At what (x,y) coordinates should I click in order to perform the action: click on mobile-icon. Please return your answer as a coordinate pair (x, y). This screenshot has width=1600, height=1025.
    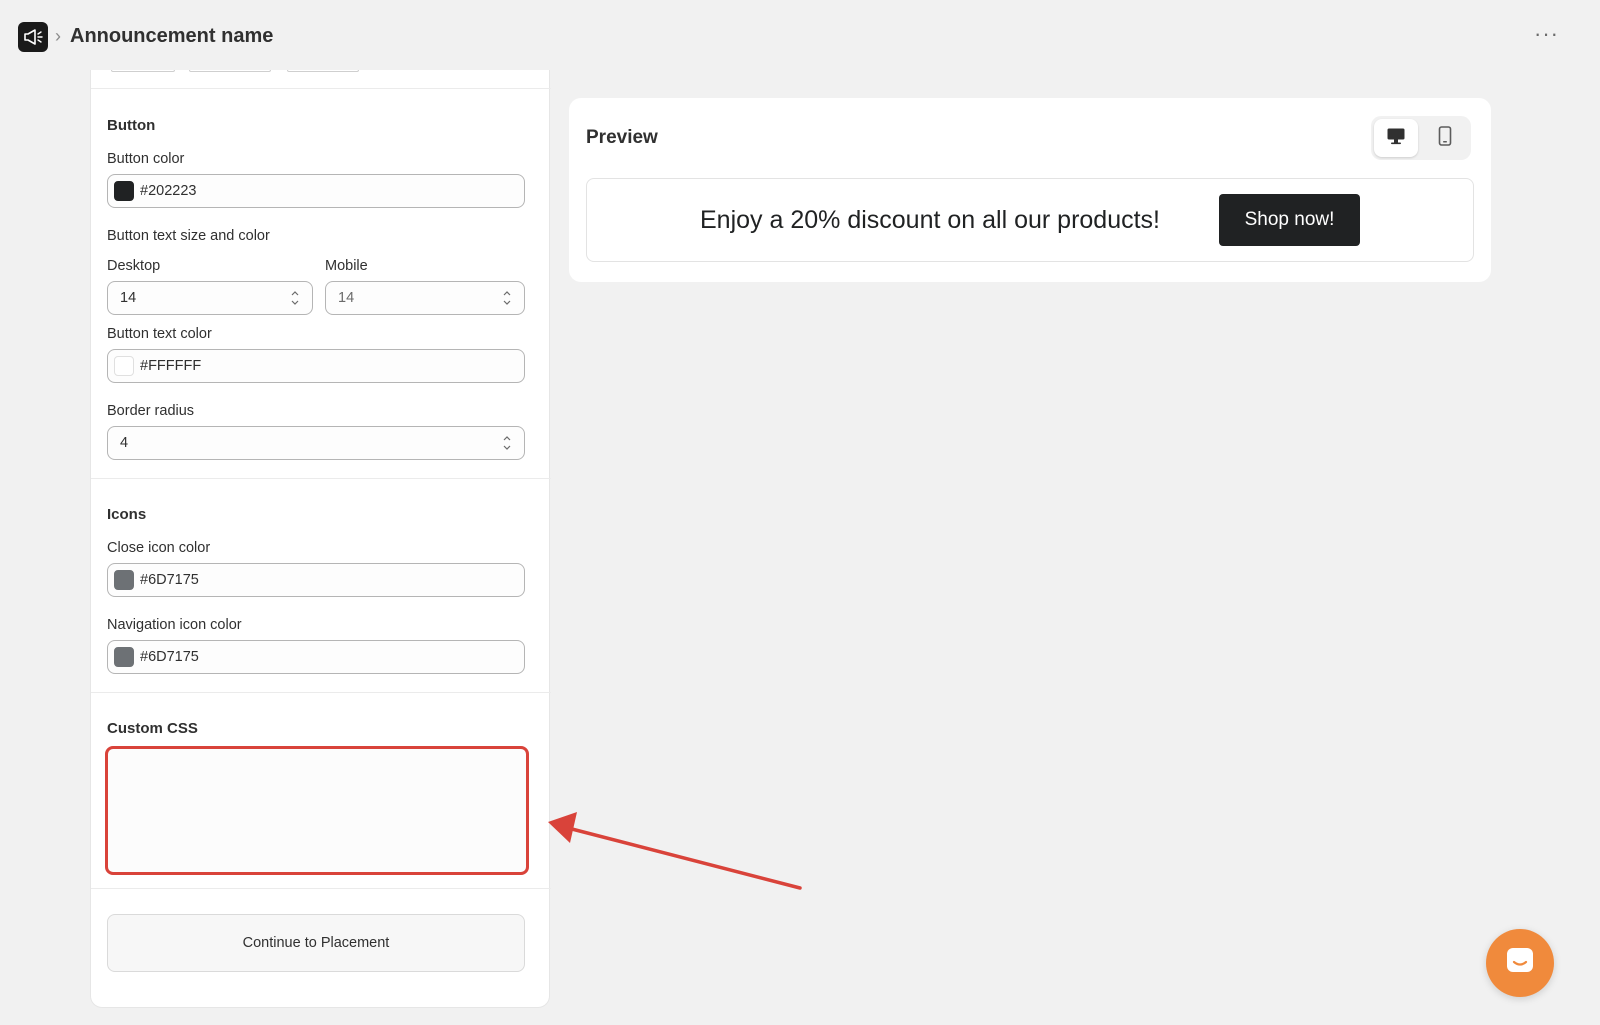
    Looking at the image, I should click on (1445, 138).